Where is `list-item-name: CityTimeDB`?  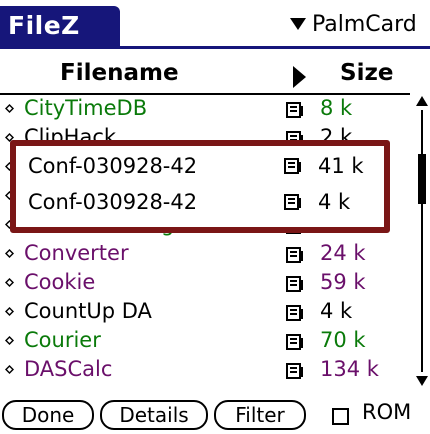 list-item-name: CityTimeDB is located at coordinates (86, 108).